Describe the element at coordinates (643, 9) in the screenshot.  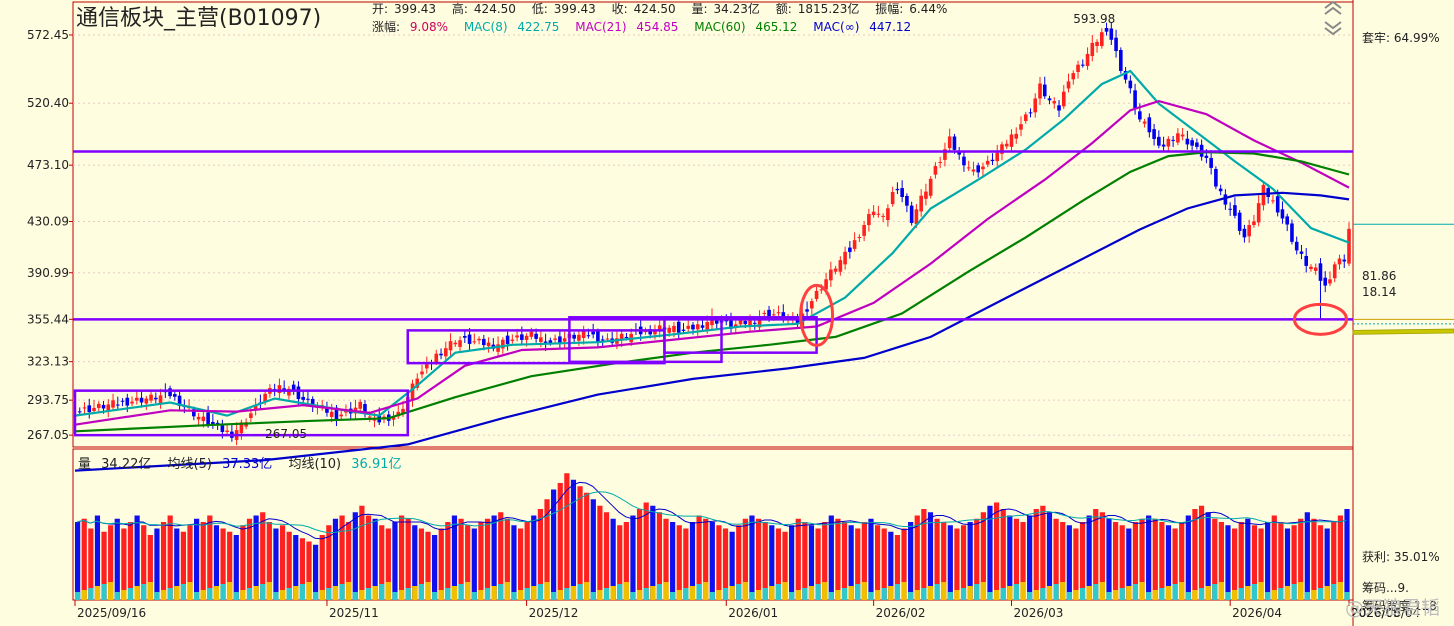
I see `close-value: 收: 424.50` at that location.